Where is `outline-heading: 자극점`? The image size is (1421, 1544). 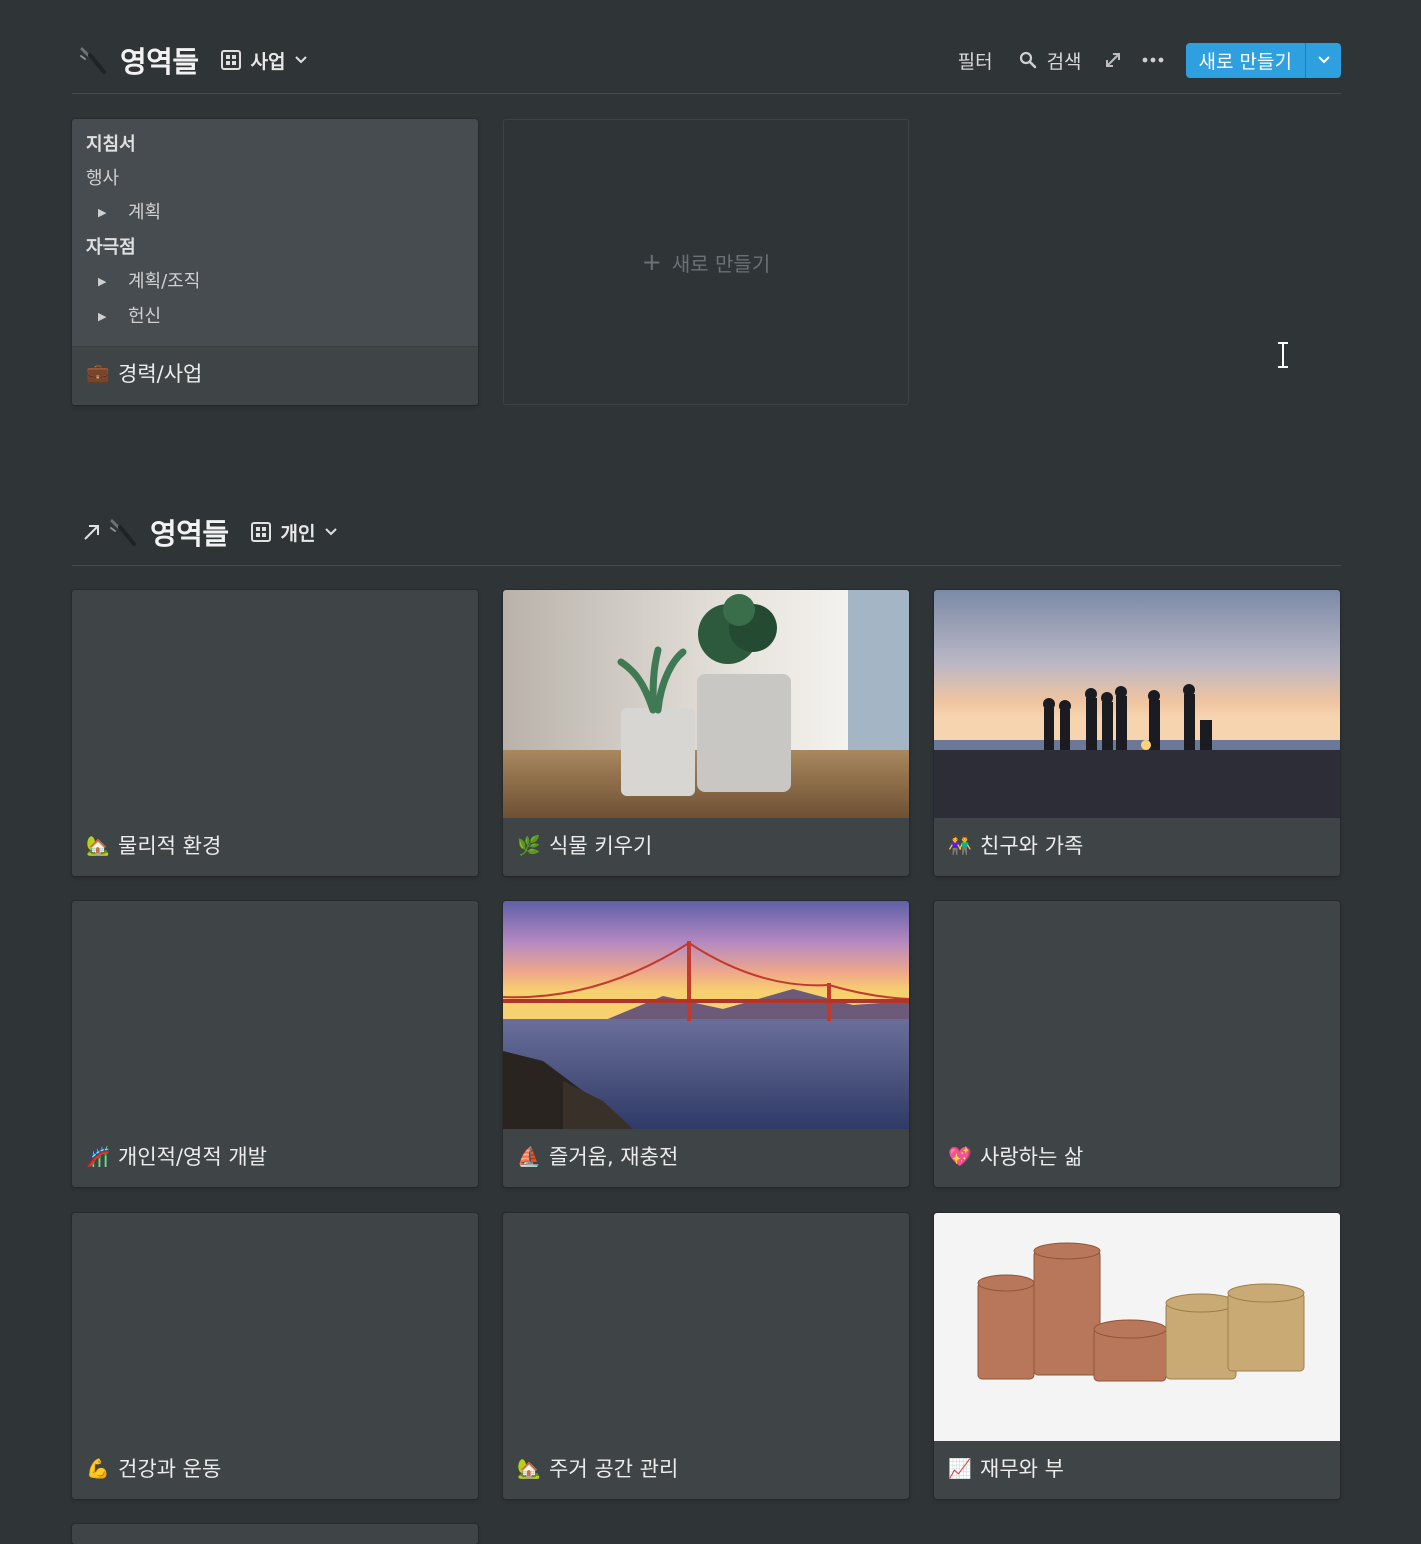 outline-heading: 자극점 is located at coordinates (111, 247).